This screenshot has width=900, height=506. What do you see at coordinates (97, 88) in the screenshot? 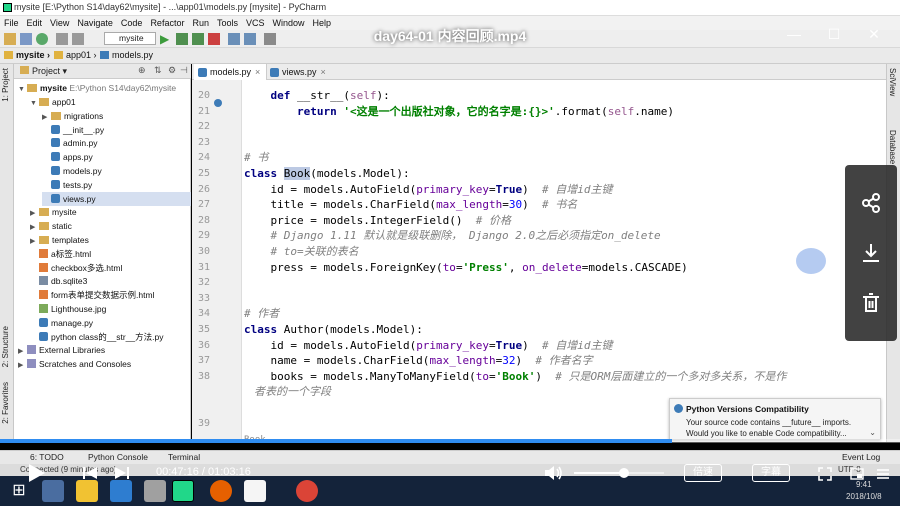
I see `tree-root: ▼ mysite E:\Python S14\day62\mysite` at bounding box center [97, 88].